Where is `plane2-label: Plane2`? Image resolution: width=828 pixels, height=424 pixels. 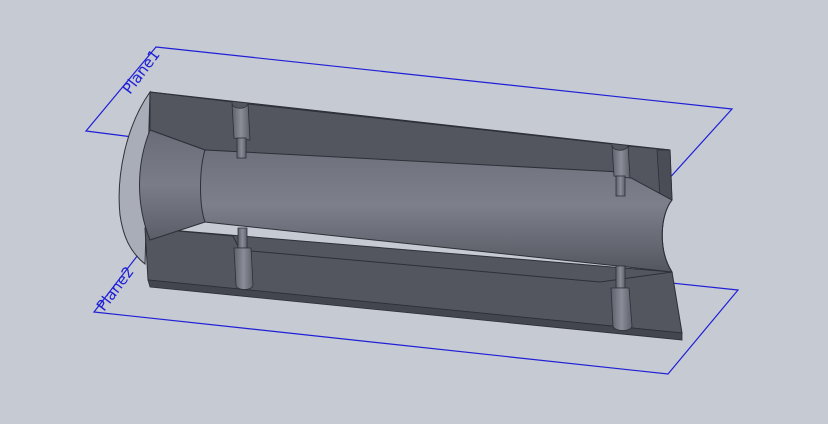
plane2-label: Plane2 is located at coordinates (115, 288).